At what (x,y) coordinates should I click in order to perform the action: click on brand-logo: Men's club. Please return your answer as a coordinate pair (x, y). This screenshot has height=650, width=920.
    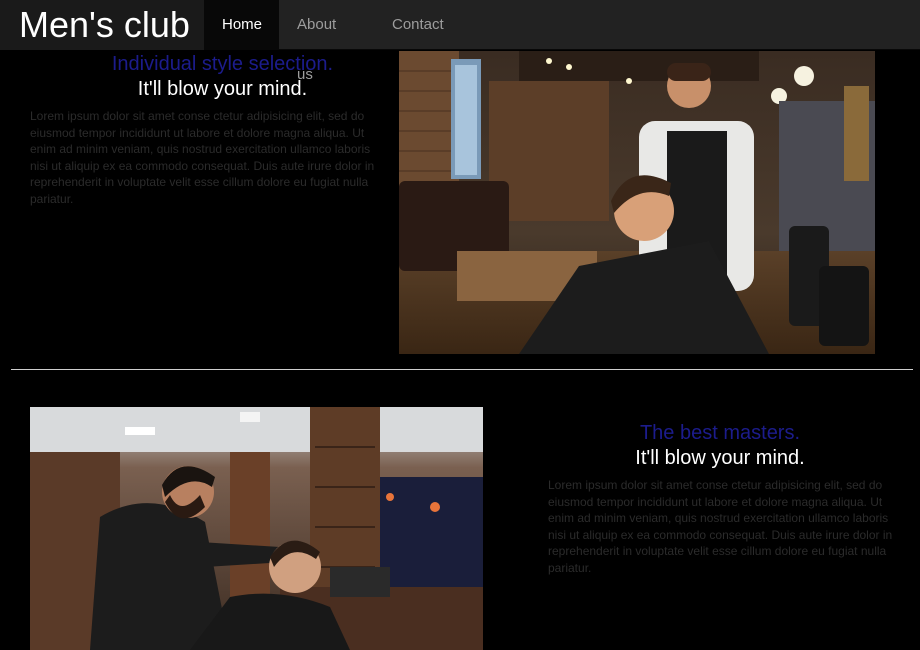
    Looking at the image, I should click on (102, 25).